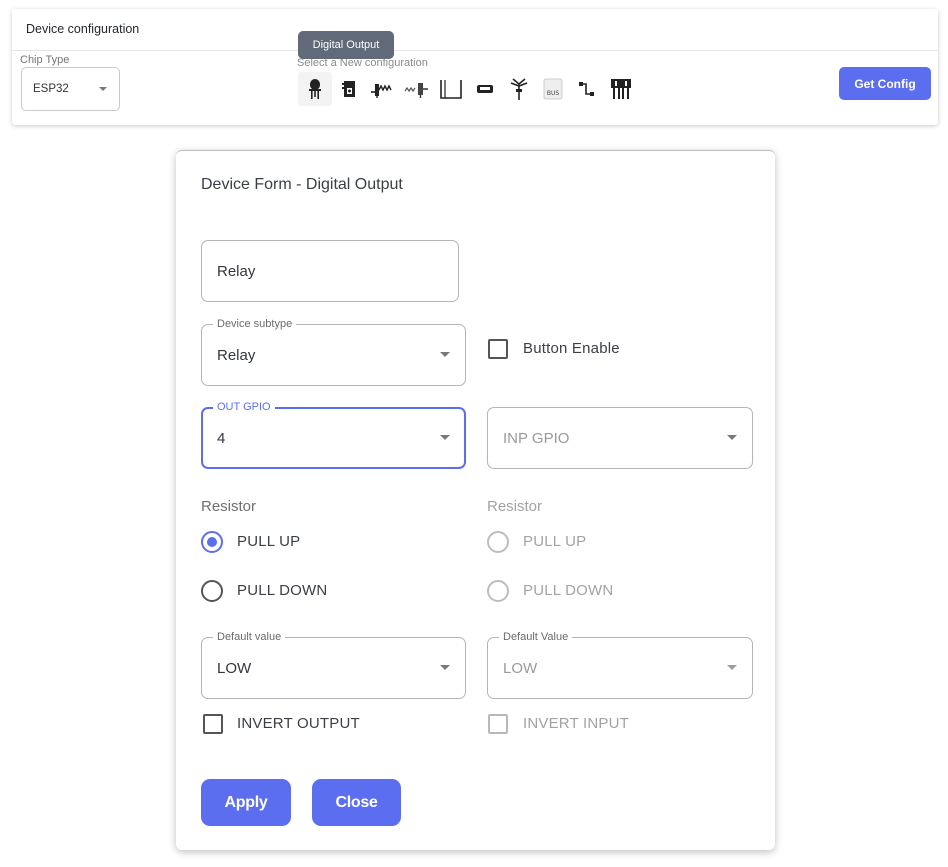  I want to click on multi-pin-icon, so click(621, 89).